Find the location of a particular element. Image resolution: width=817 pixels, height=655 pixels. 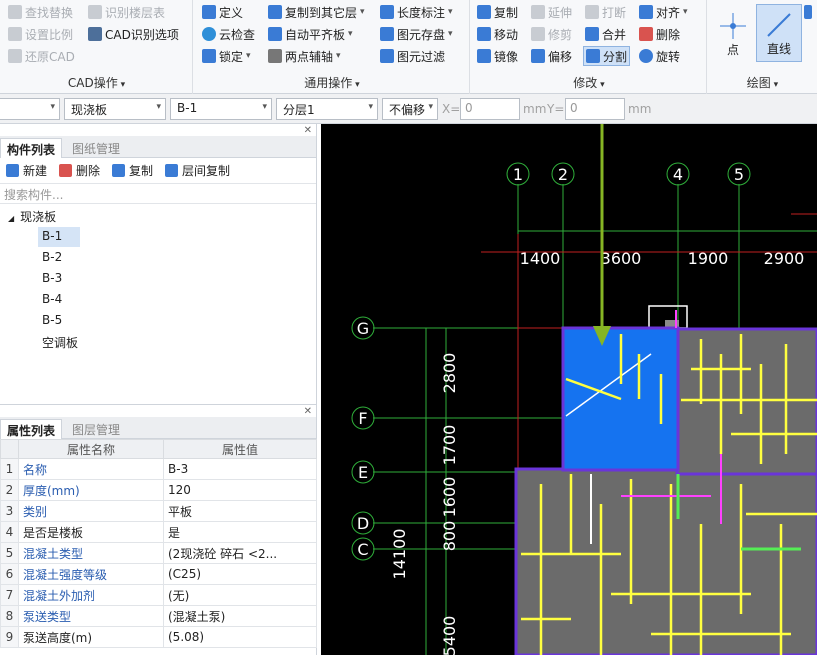

property-name: 泵送高度(m) is located at coordinates (91, 637).